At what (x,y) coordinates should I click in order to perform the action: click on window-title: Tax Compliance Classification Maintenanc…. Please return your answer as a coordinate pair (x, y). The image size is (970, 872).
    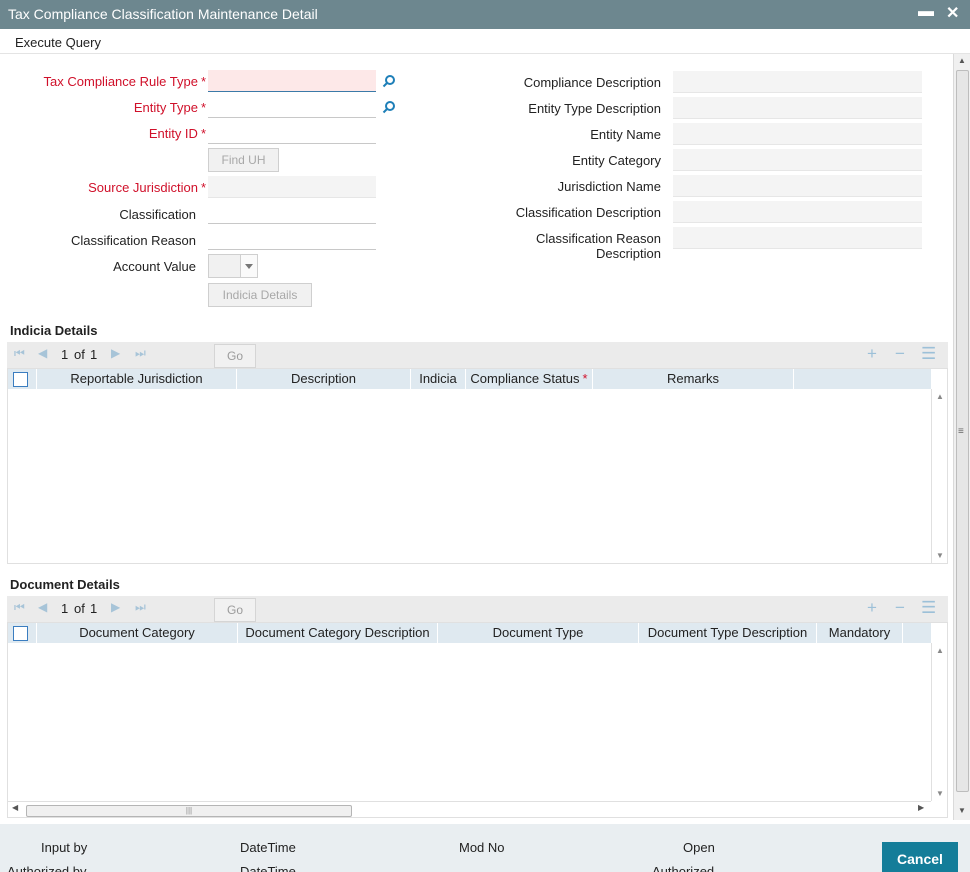
    Looking at the image, I should click on (163, 14).